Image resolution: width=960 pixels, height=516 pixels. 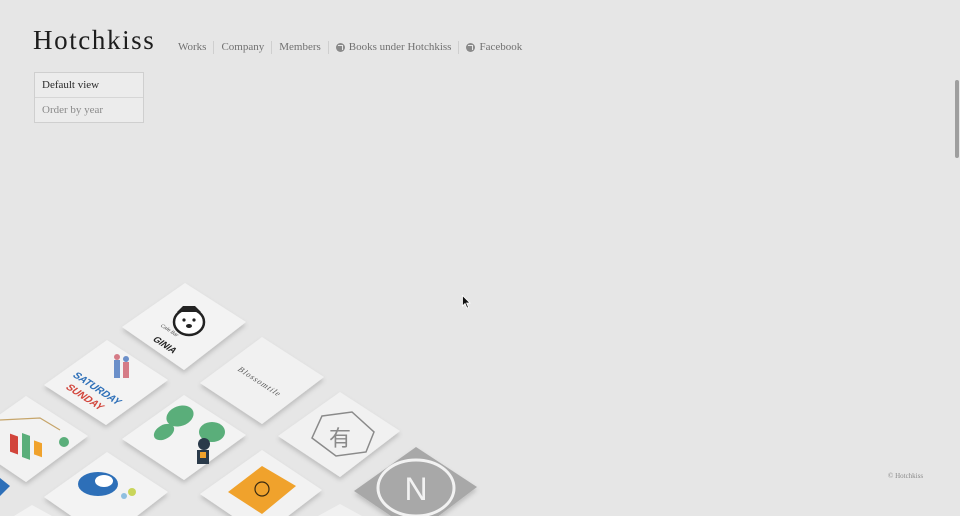 I want to click on work-tile-infographic, so click(x=44, y=439).